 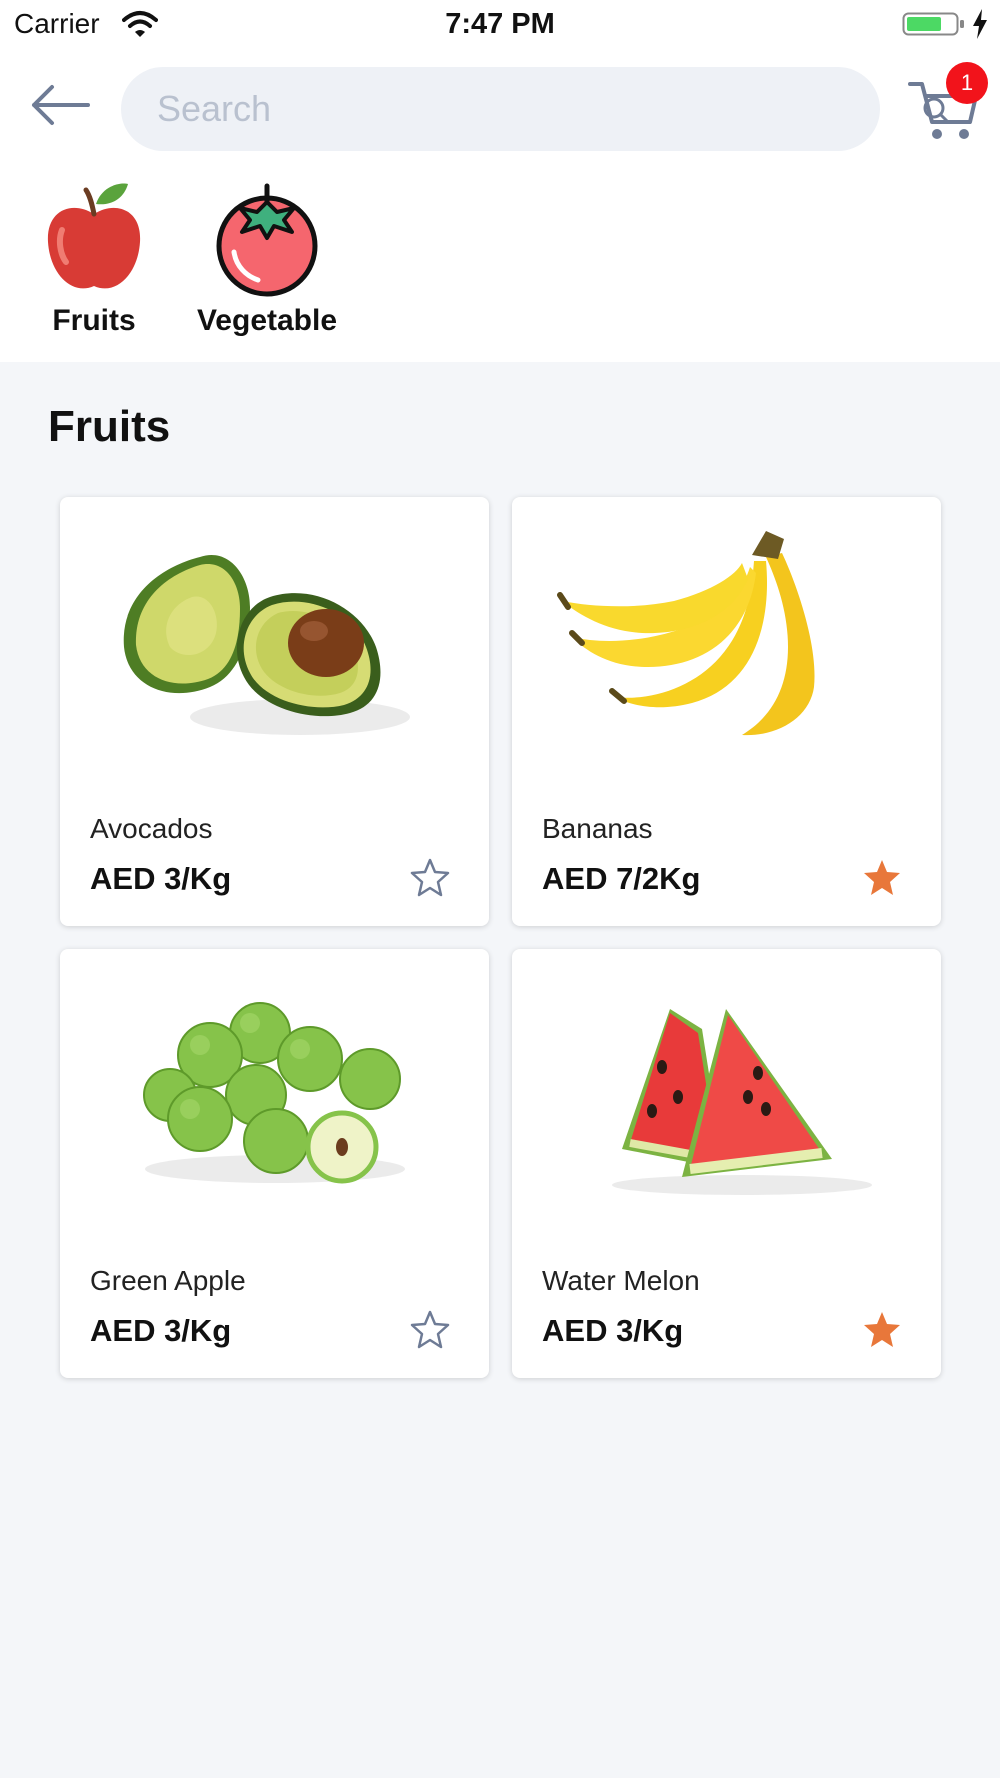 I want to click on avocado-image, so click(x=266, y=645).